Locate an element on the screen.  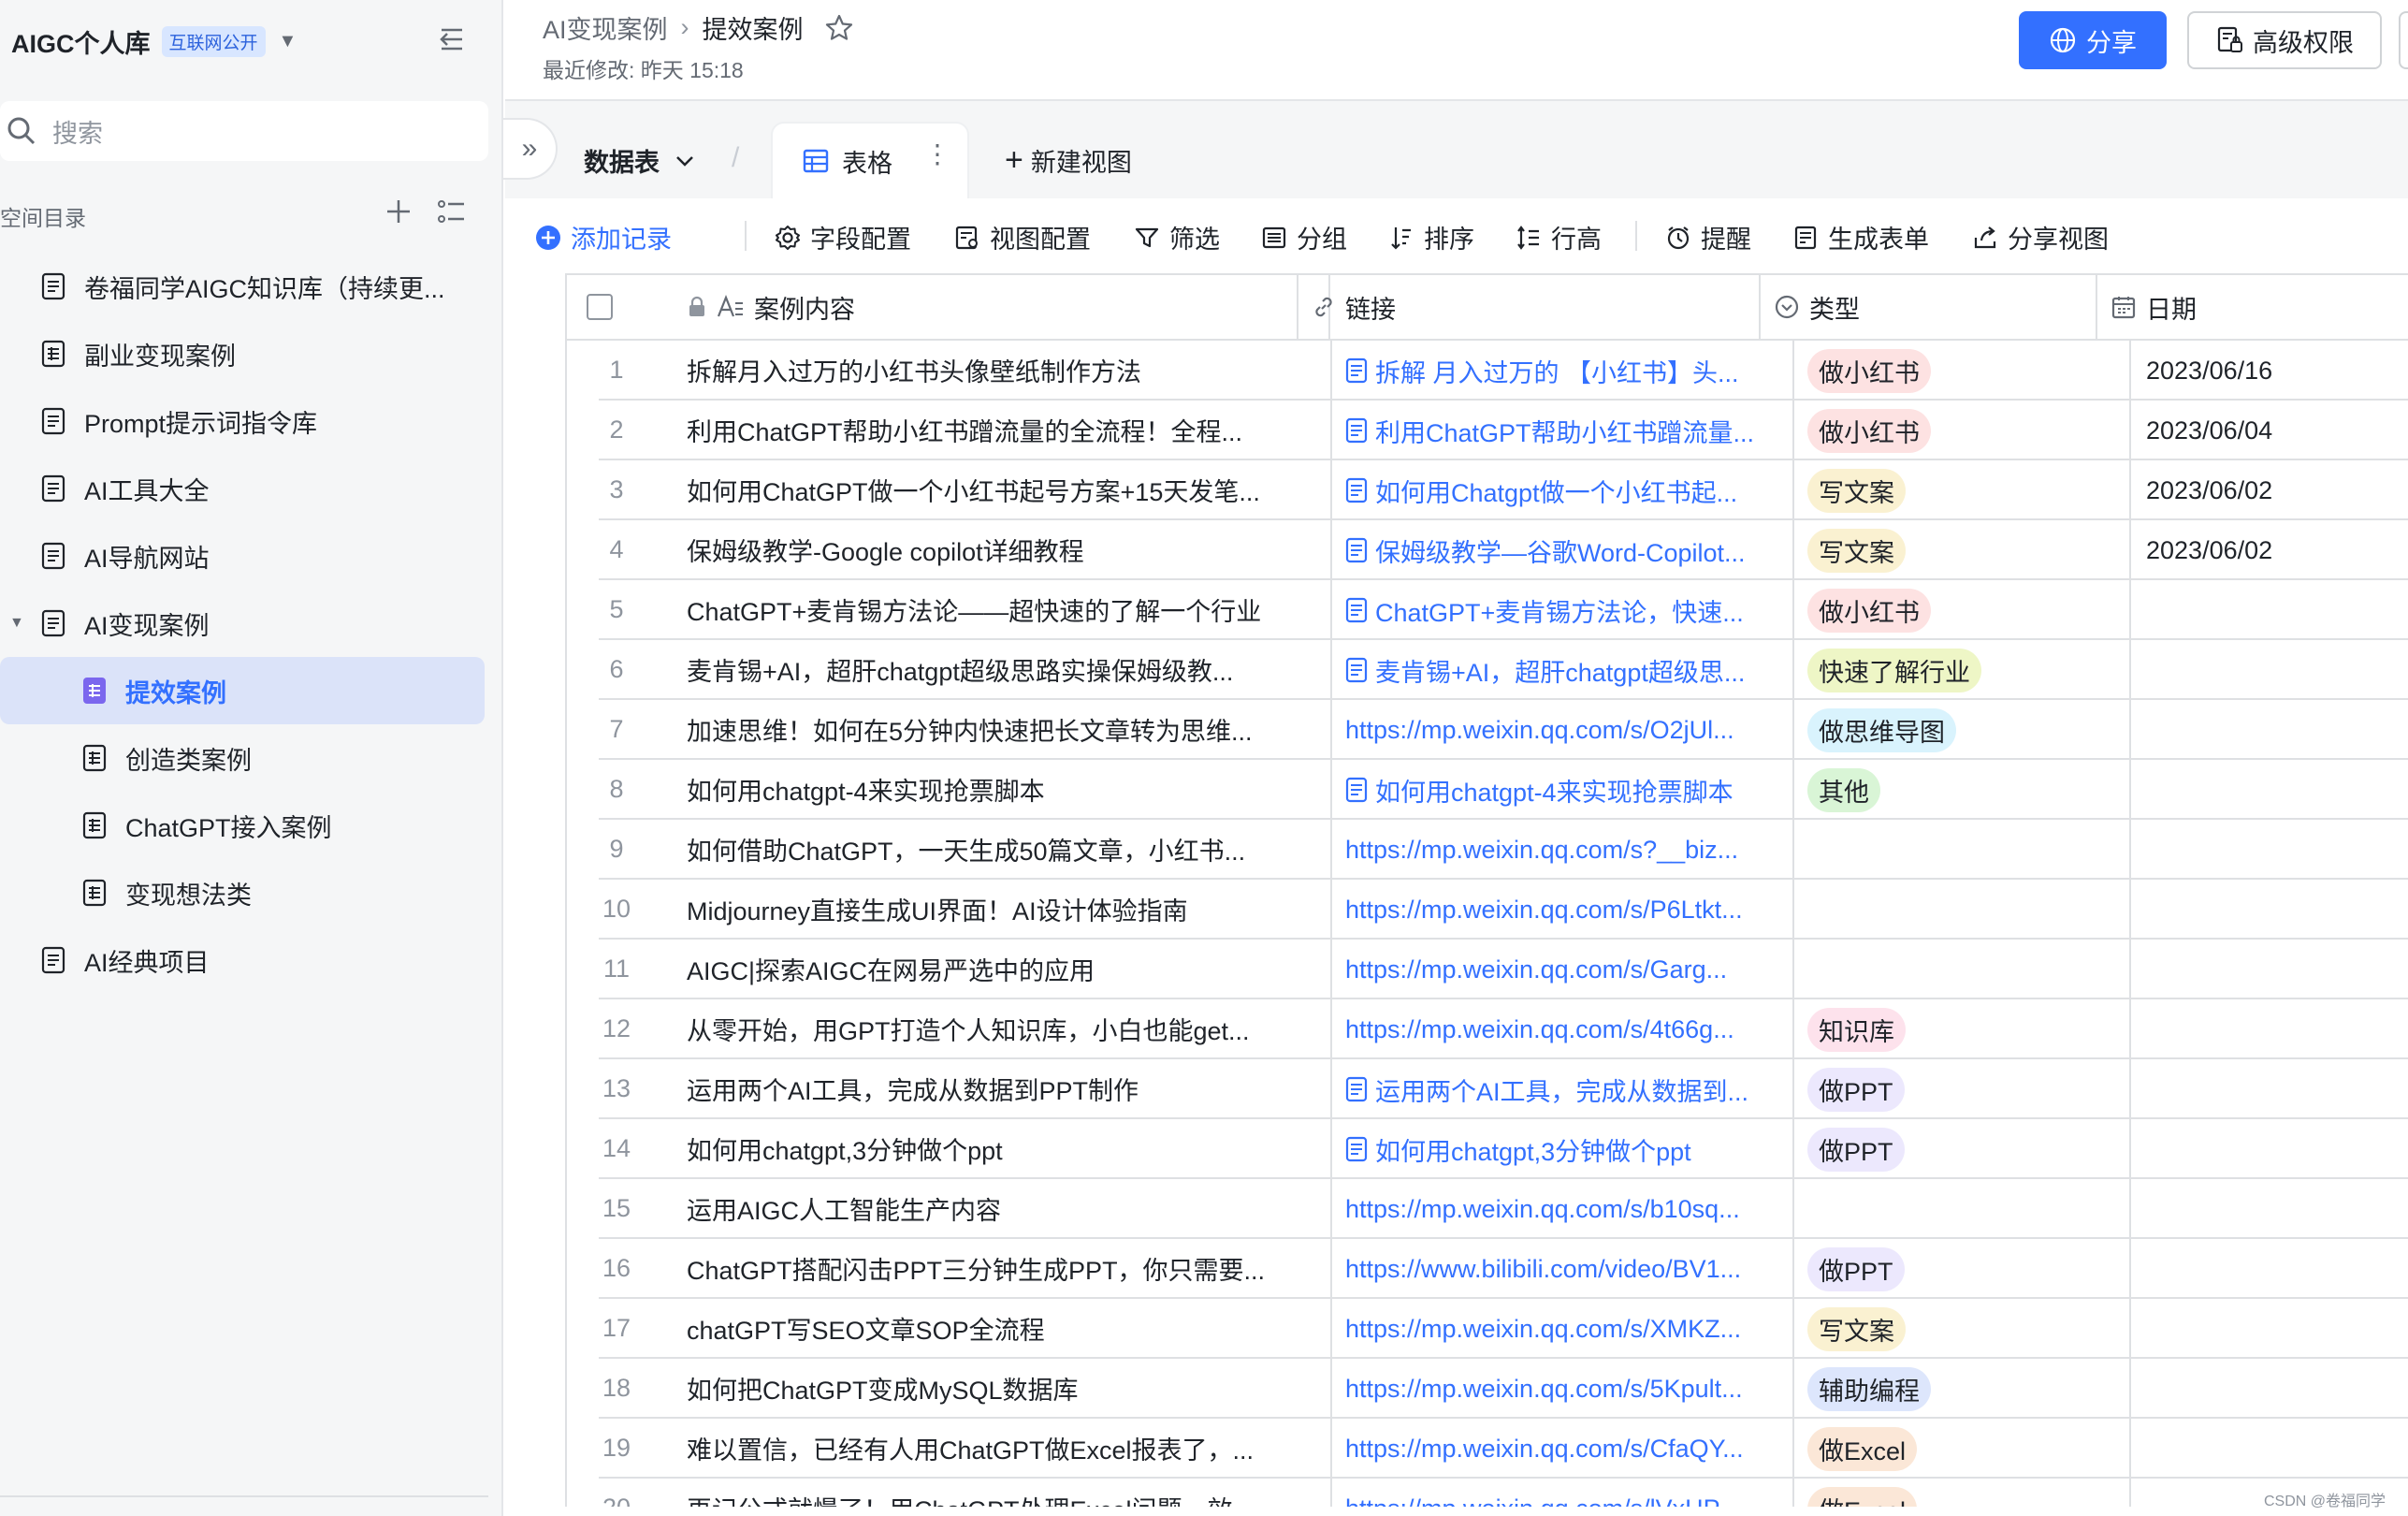
cell-title: ChatGPT+麦肯锡方法论——超快速的了解一个行业 is located at coordinates (986, 609).